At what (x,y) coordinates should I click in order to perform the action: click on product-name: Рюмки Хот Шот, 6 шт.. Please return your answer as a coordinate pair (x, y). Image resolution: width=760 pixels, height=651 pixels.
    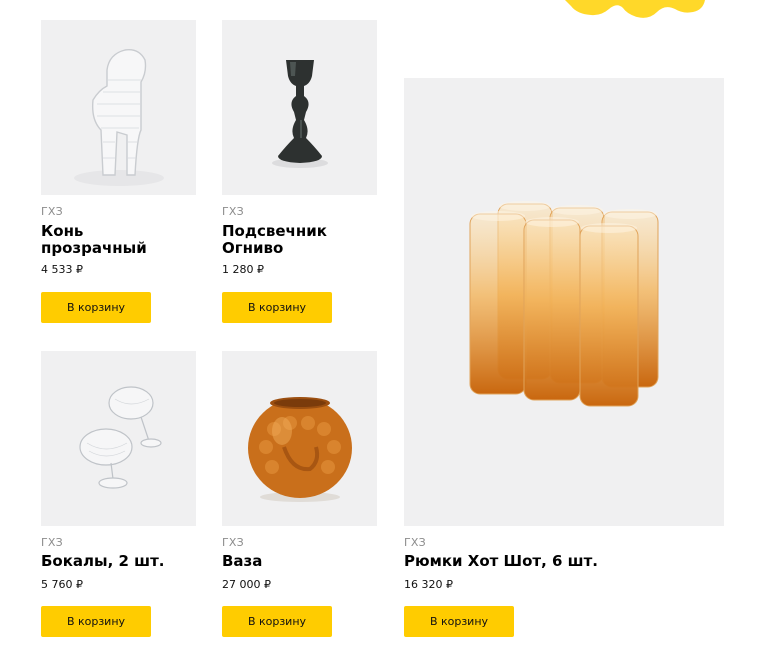
    Looking at the image, I should click on (554, 561).